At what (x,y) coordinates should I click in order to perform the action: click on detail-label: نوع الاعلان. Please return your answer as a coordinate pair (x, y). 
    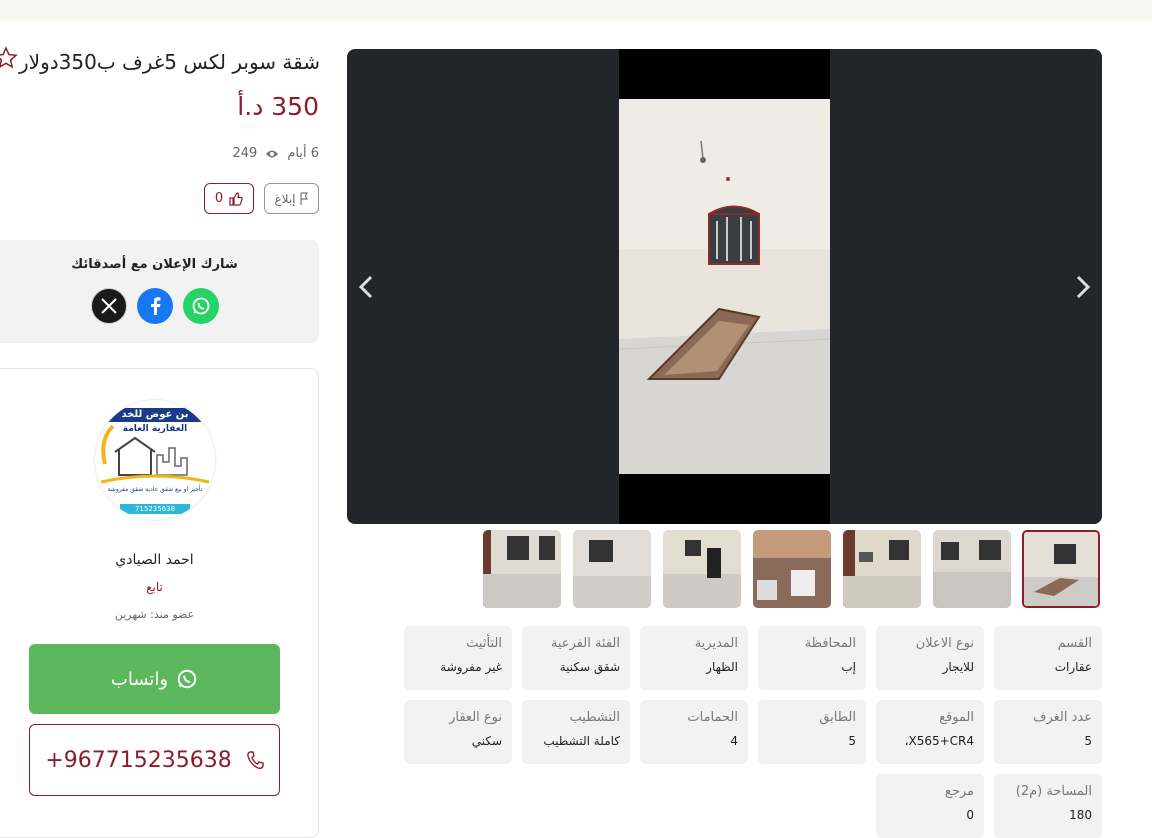
    Looking at the image, I should click on (944, 643).